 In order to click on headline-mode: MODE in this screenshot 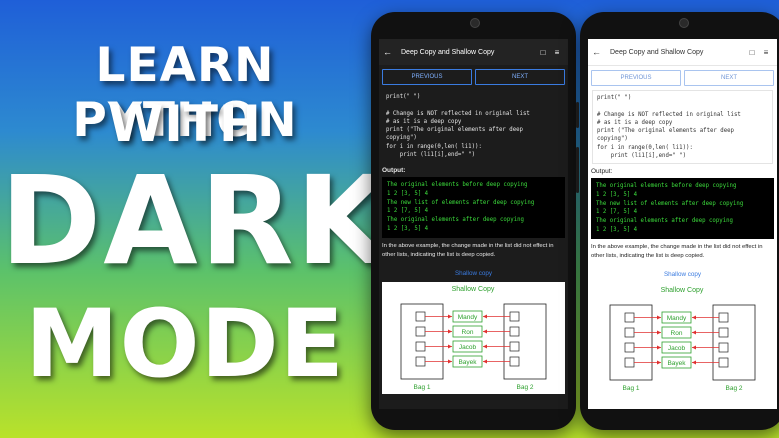, I will do `click(185, 344)`.